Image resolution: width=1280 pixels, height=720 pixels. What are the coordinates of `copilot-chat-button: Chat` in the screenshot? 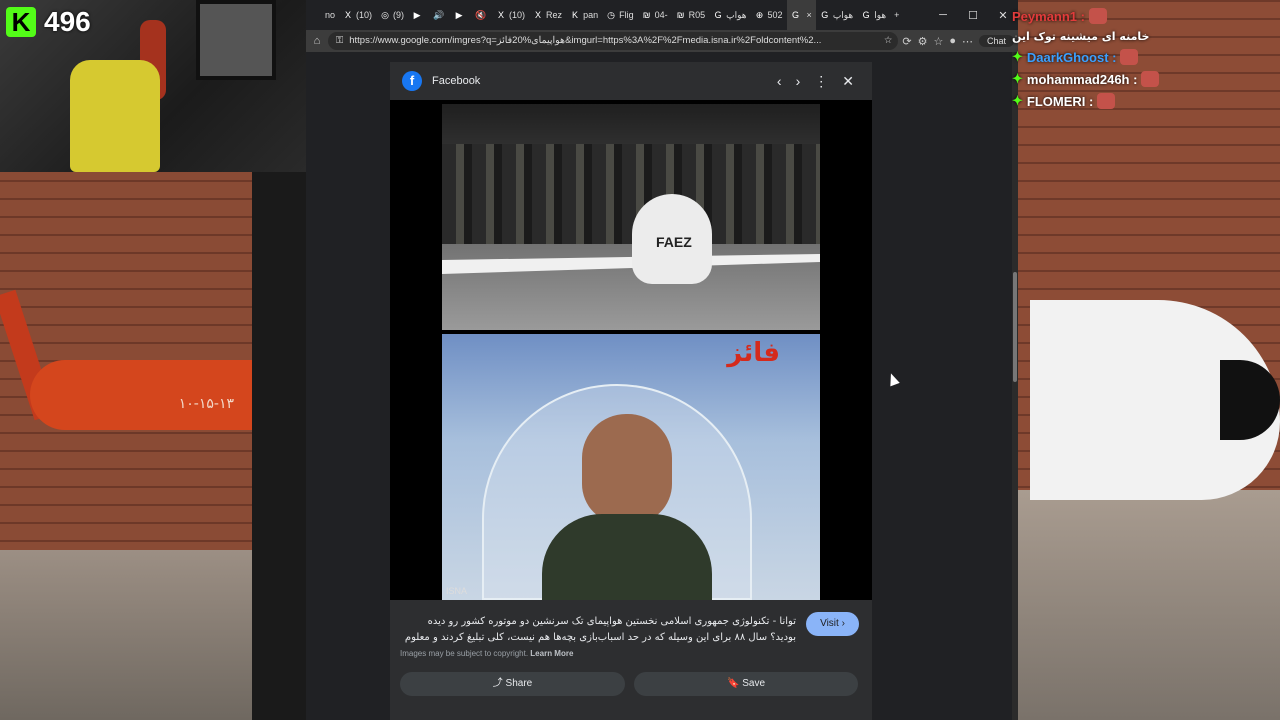 It's located at (996, 41).